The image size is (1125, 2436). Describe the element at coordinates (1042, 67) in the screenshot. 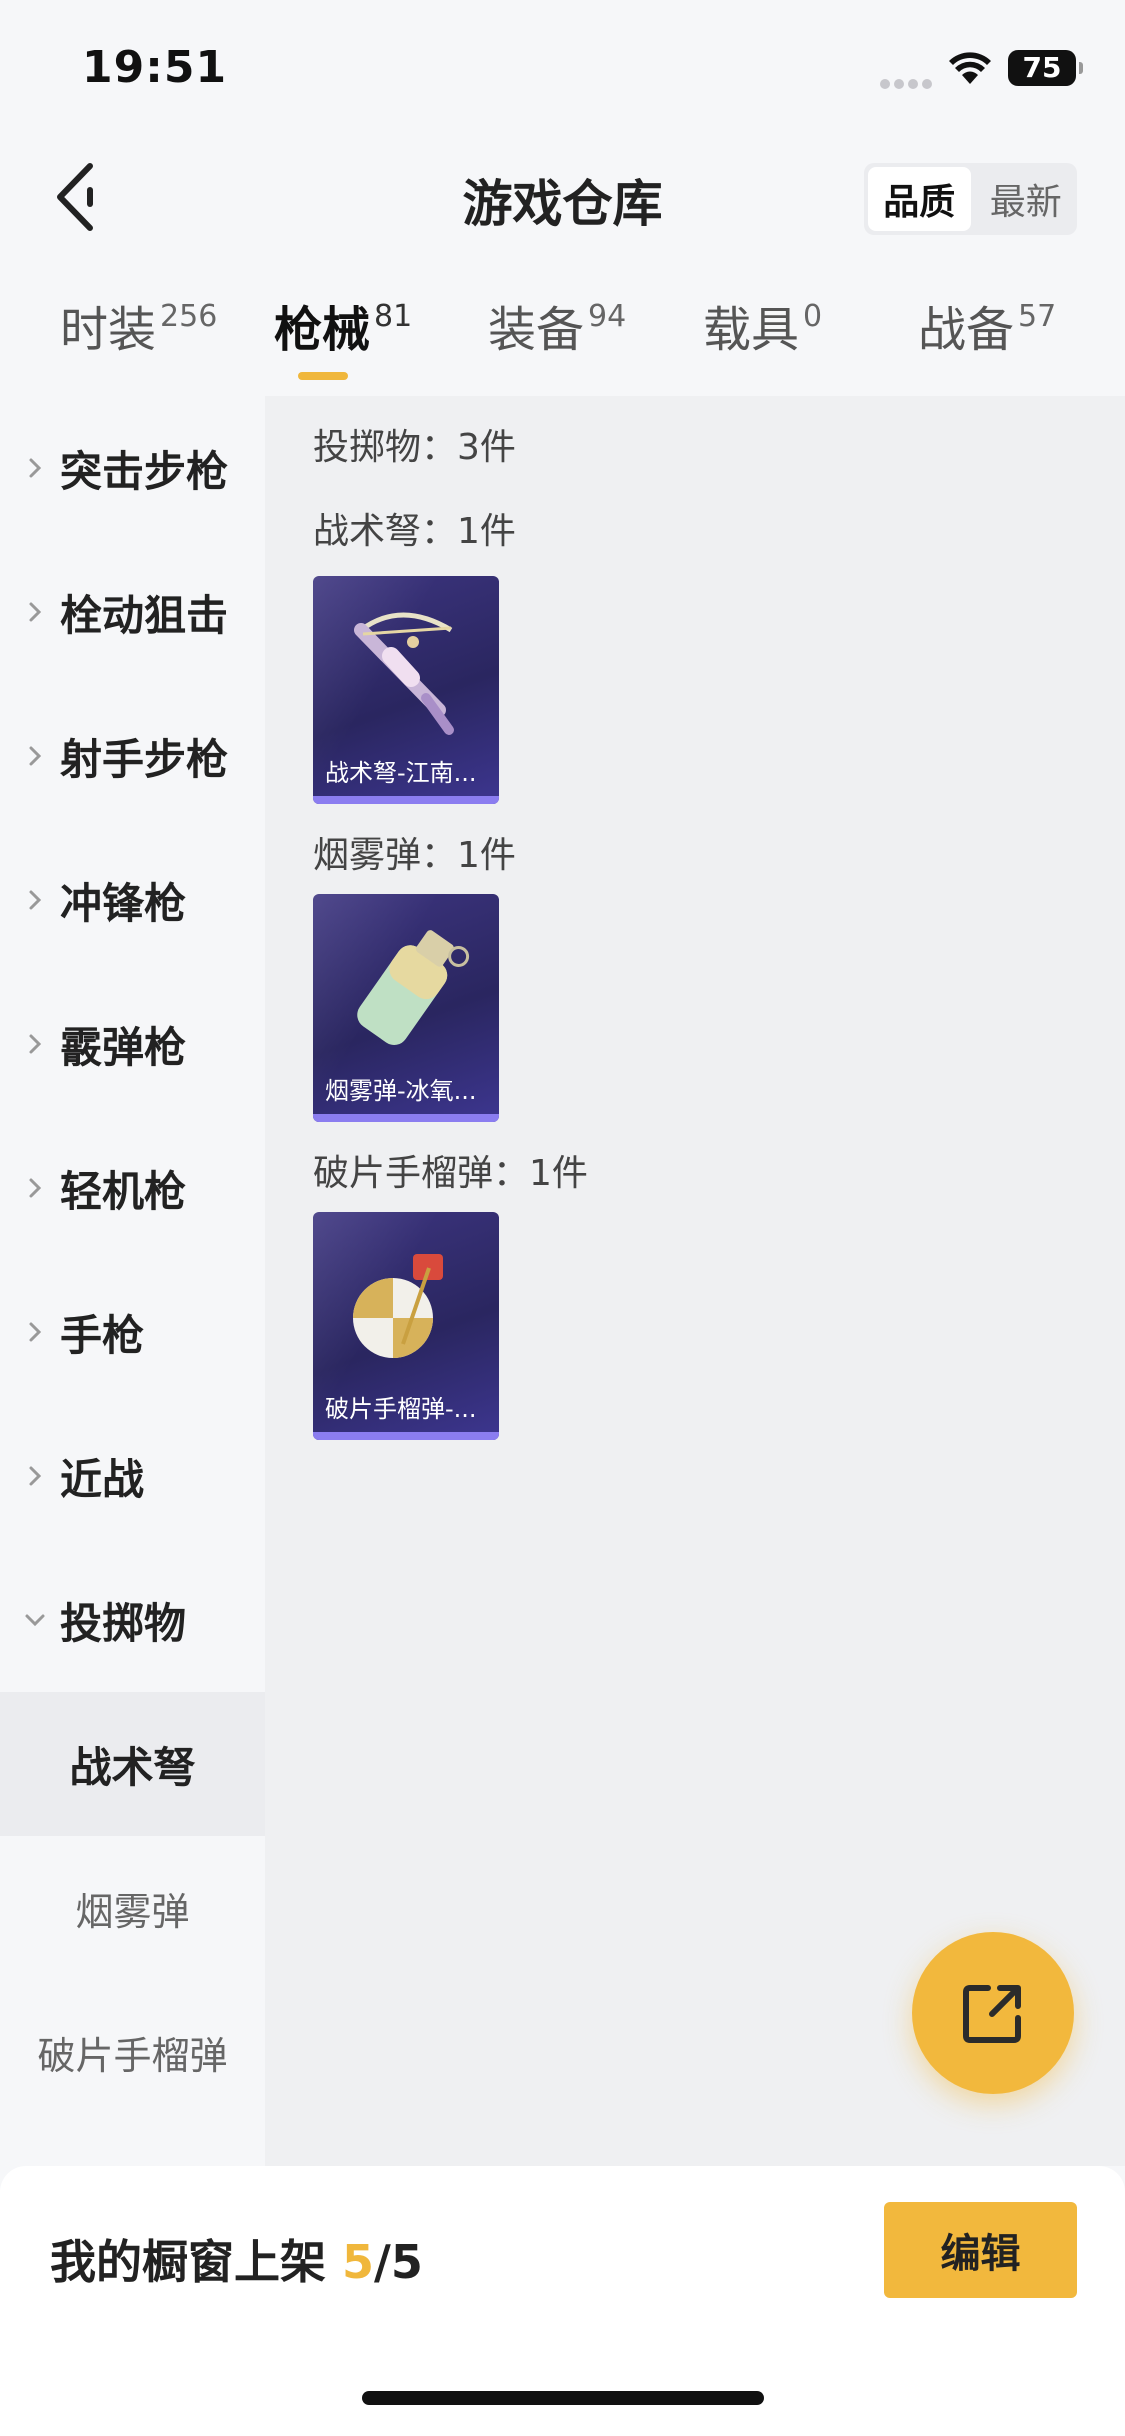

I see `battery-level: 75` at that location.